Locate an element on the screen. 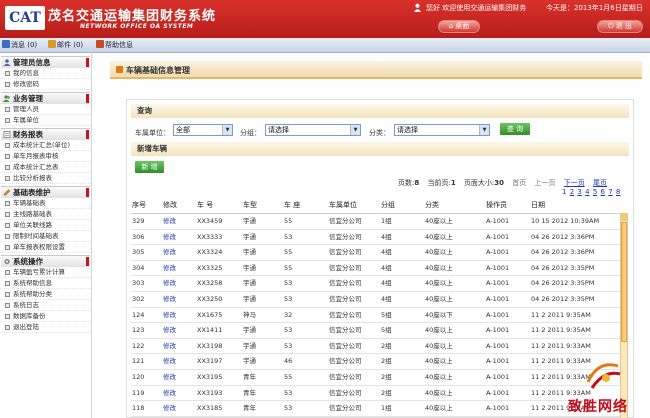 This screenshot has width=650, height=418. chevron-down-icon: ▼ is located at coordinates (355, 130).